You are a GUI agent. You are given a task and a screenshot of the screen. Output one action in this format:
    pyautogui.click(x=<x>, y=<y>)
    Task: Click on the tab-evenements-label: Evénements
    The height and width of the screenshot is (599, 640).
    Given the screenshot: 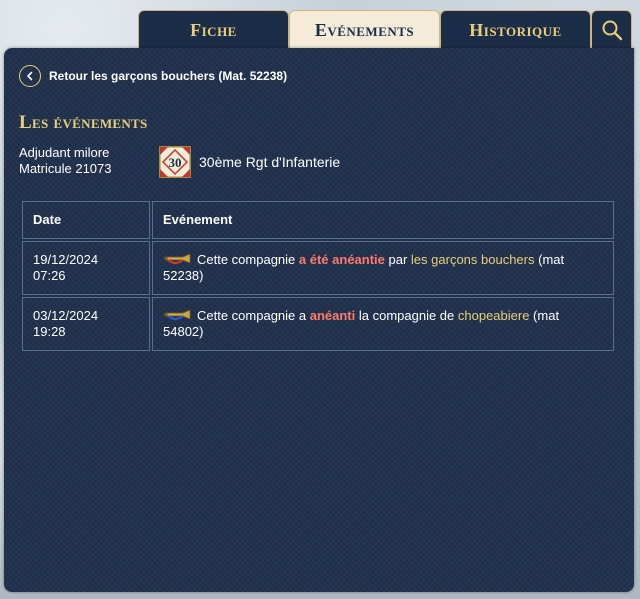 What is the action you would take?
    pyautogui.click(x=364, y=30)
    